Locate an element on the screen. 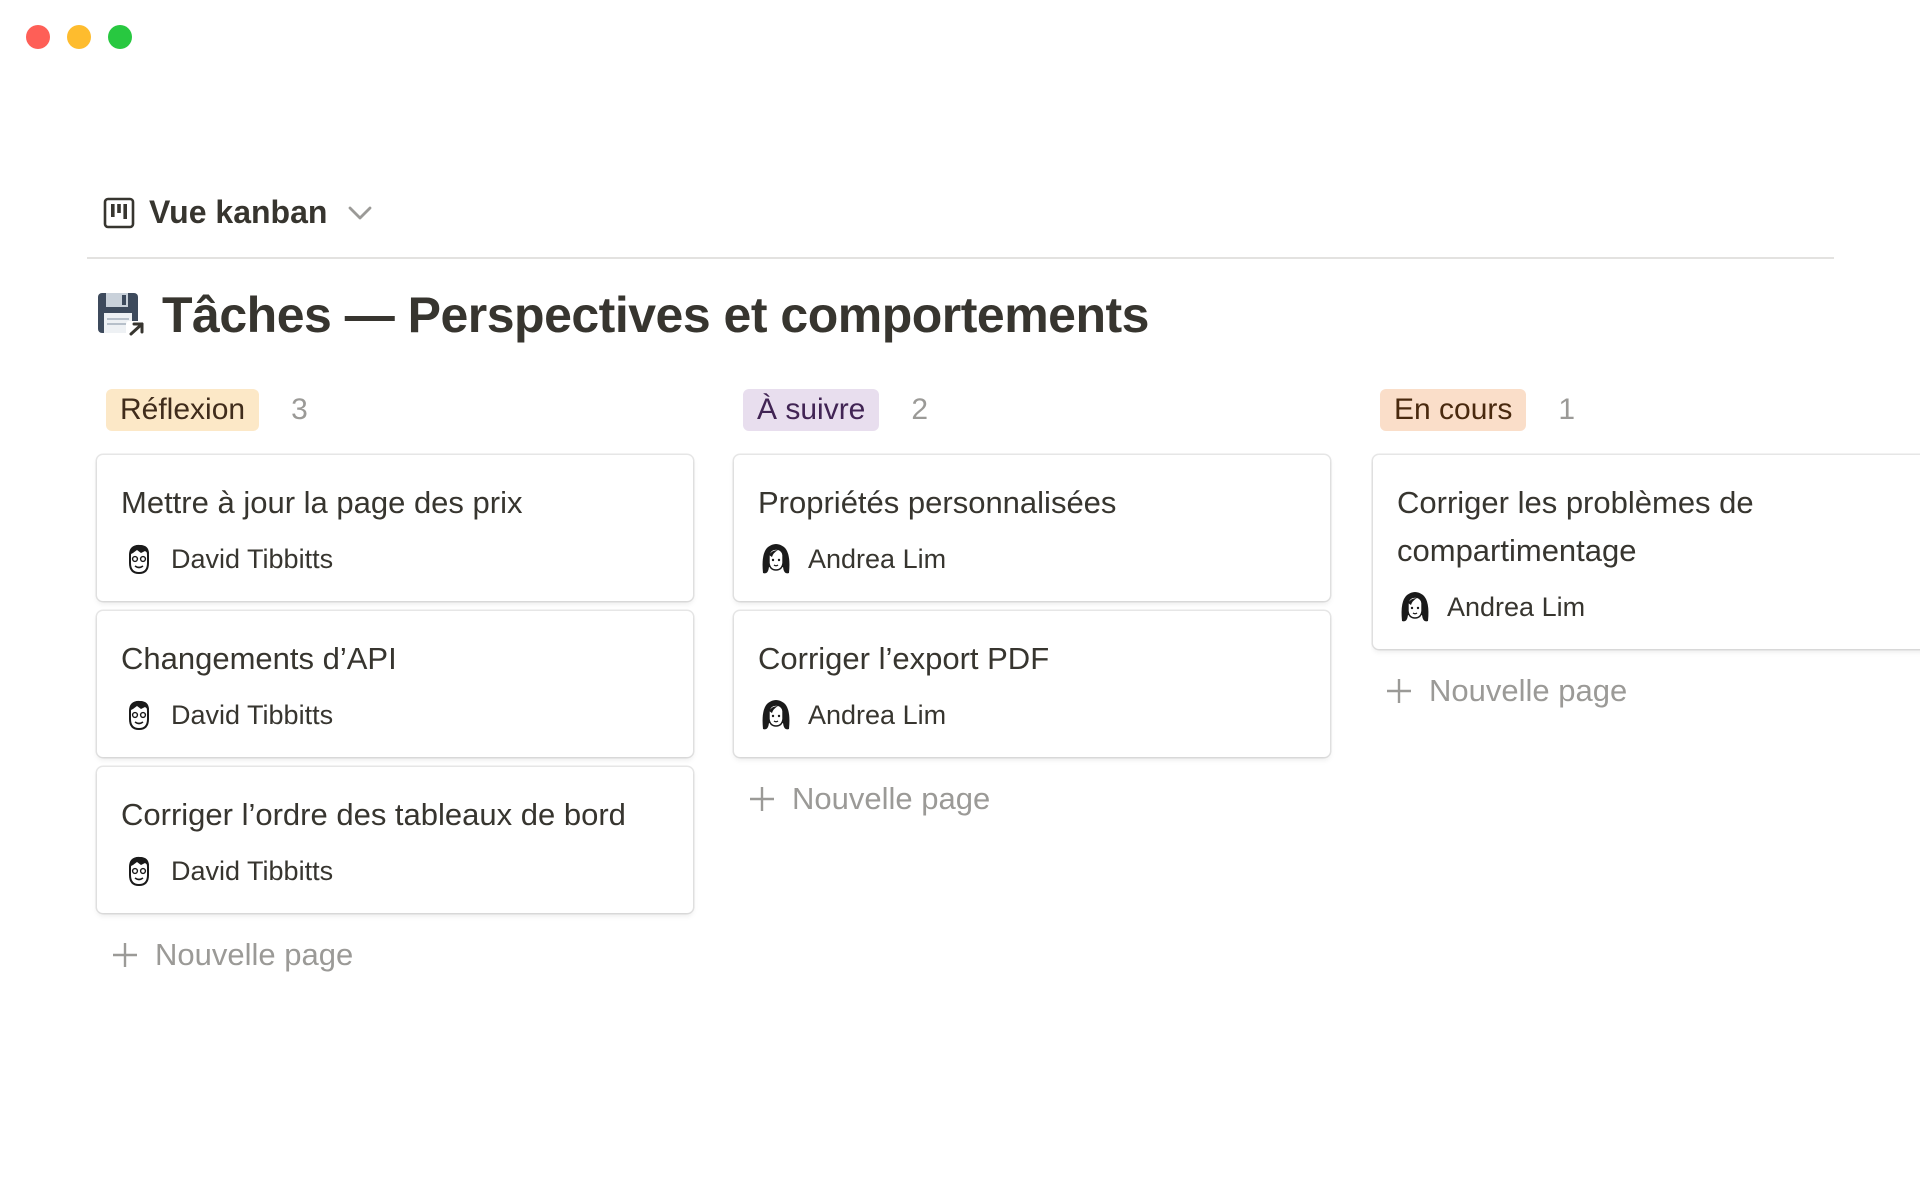  close-window-button is located at coordinates (38, 37).